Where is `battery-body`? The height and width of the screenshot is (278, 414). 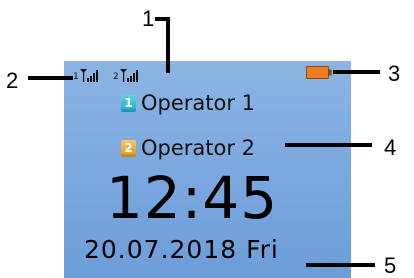 battery-body is located at coordinates (317, 72).